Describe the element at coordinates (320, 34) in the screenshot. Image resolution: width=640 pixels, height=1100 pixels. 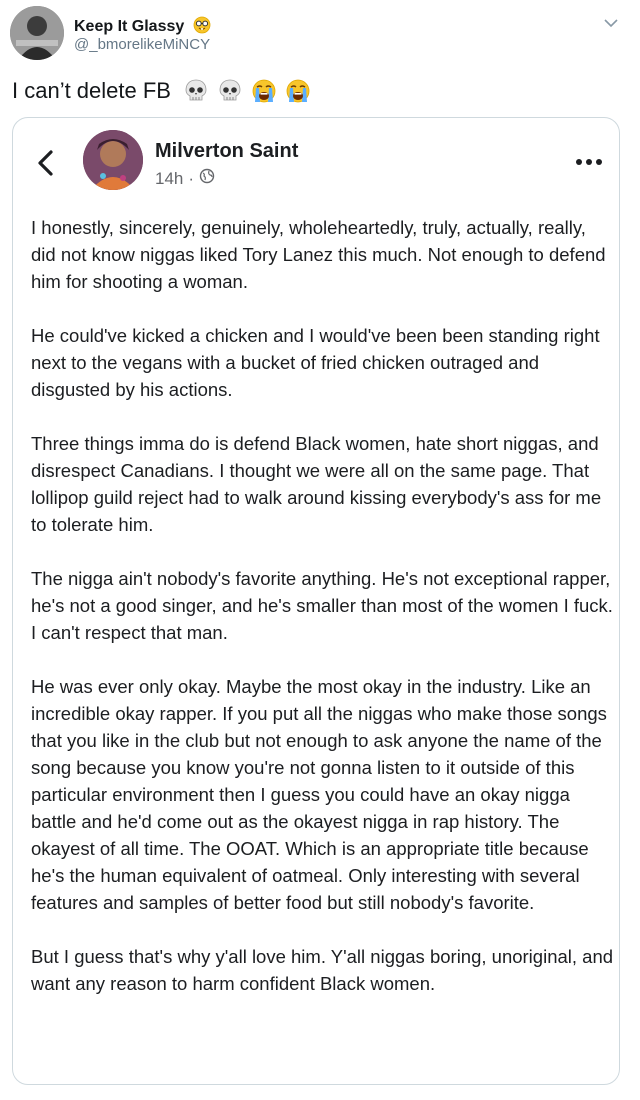
I see `tweet-header: Keep It Glassy @_bmorelikeMiNCY` at that location.